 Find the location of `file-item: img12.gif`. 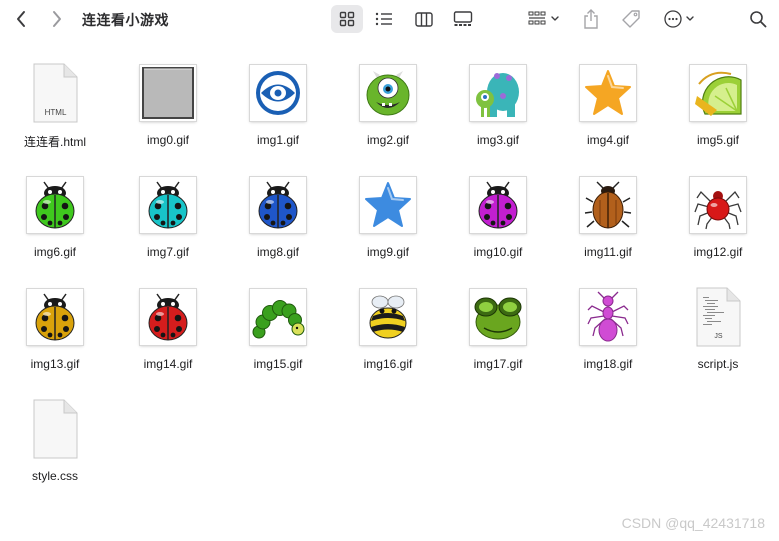

file-item: img12.gif is located at coordinates (718, 227).